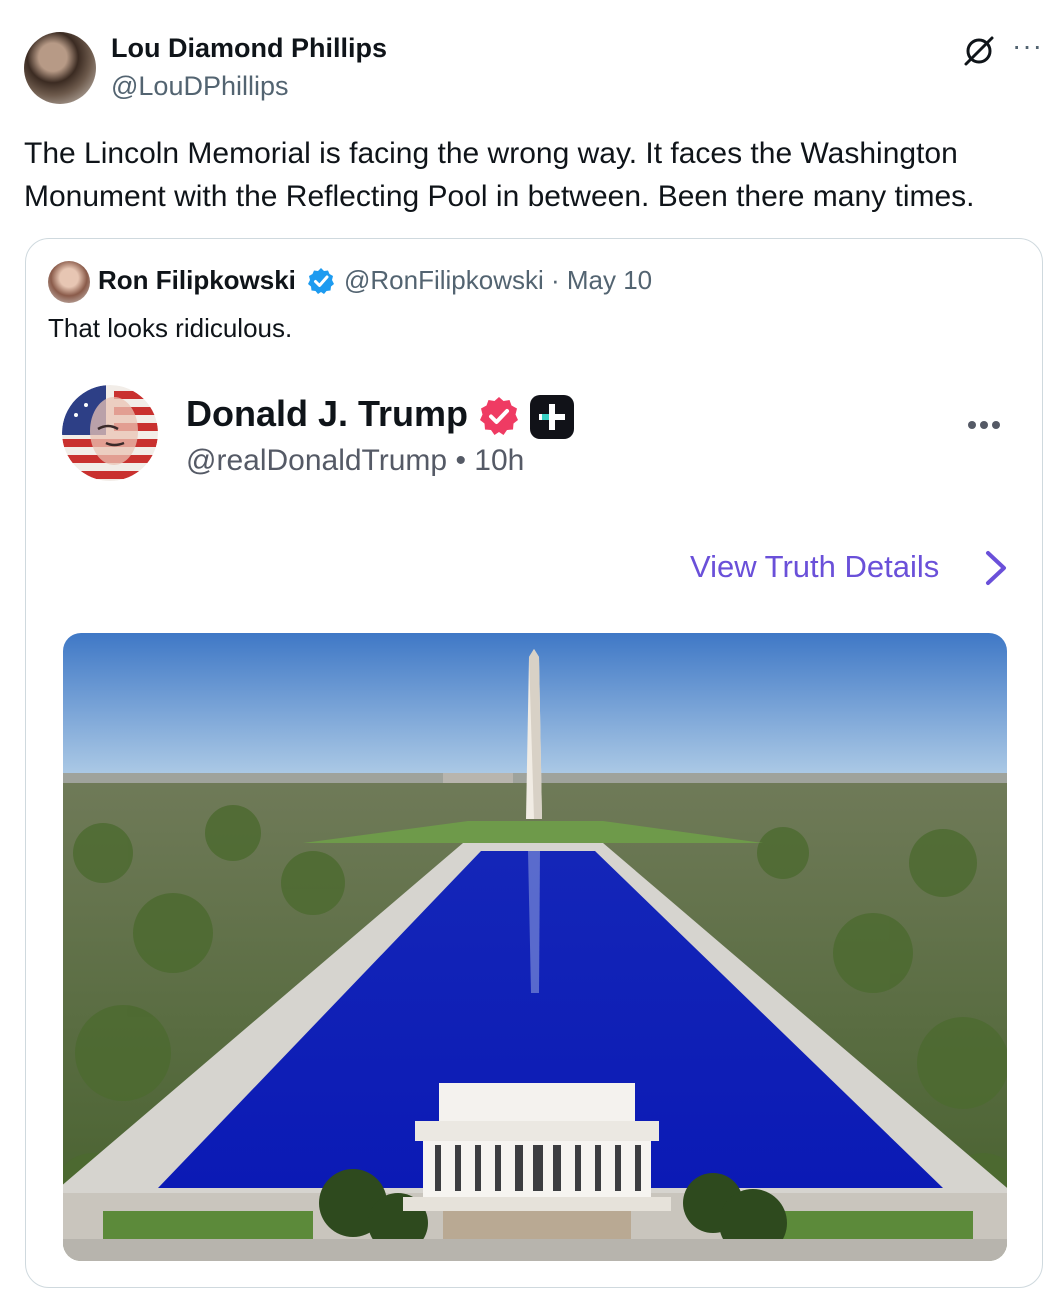 Image resolution: width=1062 pixels, height=1304 pixels. I want to click on truth-more-icon, so click(984, 425).